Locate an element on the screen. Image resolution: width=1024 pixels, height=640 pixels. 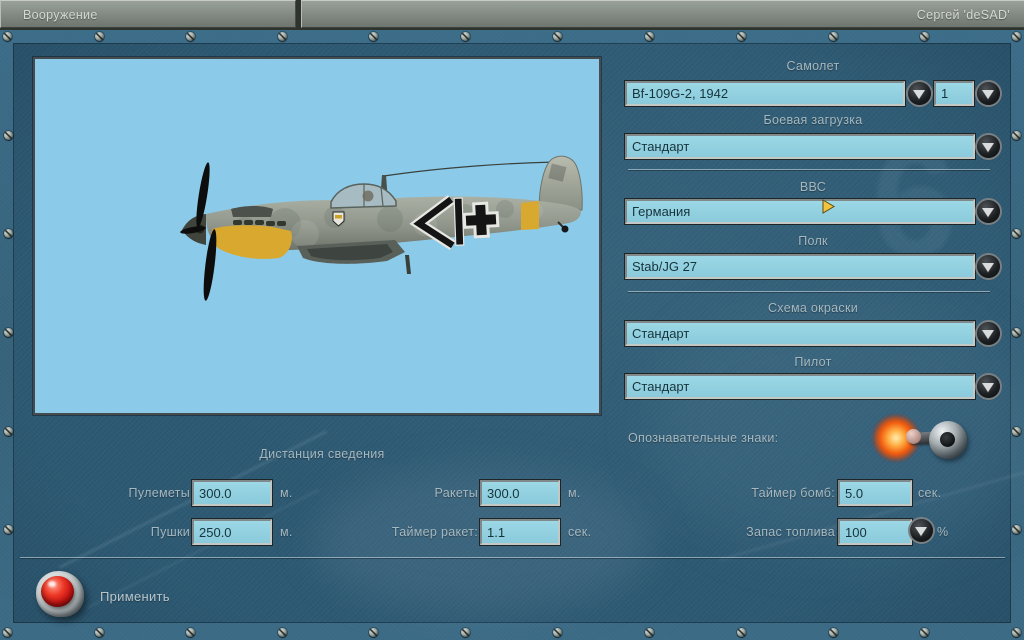
paint-scheme-select: Стандарт is located at coordinates (800, 333).